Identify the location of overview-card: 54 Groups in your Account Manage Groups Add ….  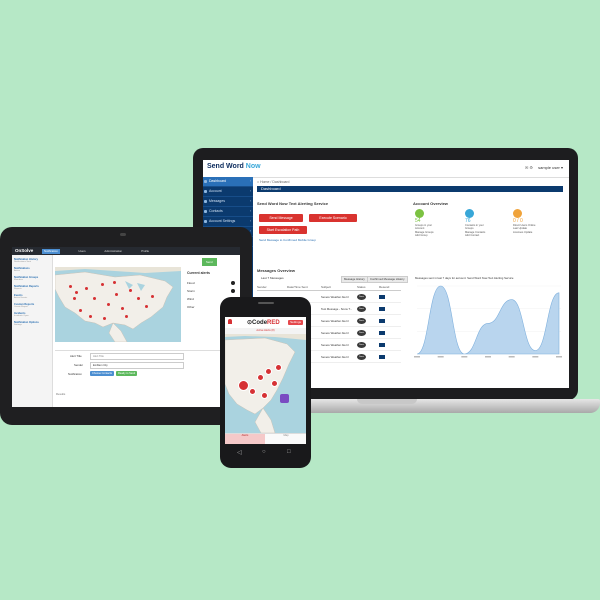
(428, 223).